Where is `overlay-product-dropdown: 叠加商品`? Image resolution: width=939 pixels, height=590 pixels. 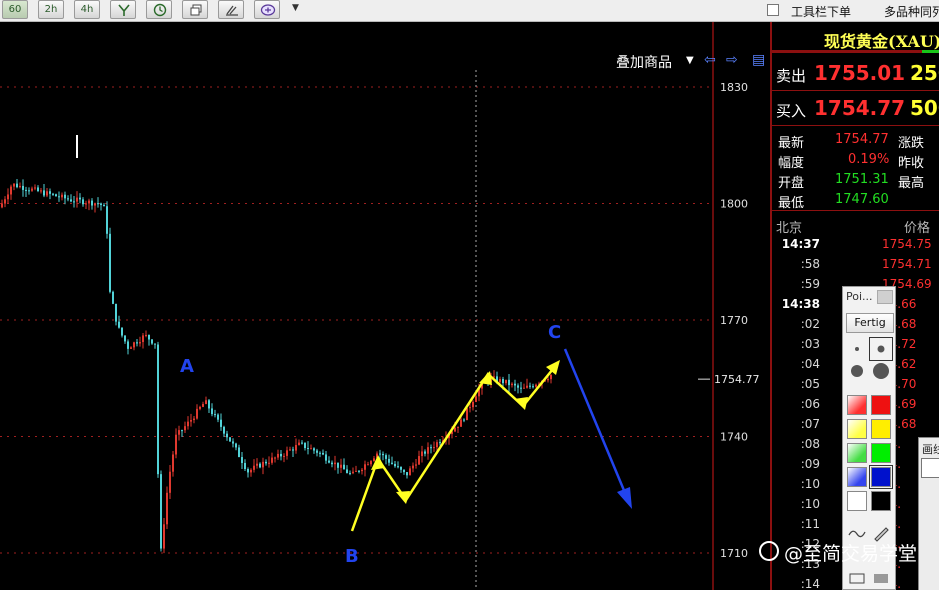
overlay-product-dropdown: 叠加商品 is located at coordinates (644, 62).